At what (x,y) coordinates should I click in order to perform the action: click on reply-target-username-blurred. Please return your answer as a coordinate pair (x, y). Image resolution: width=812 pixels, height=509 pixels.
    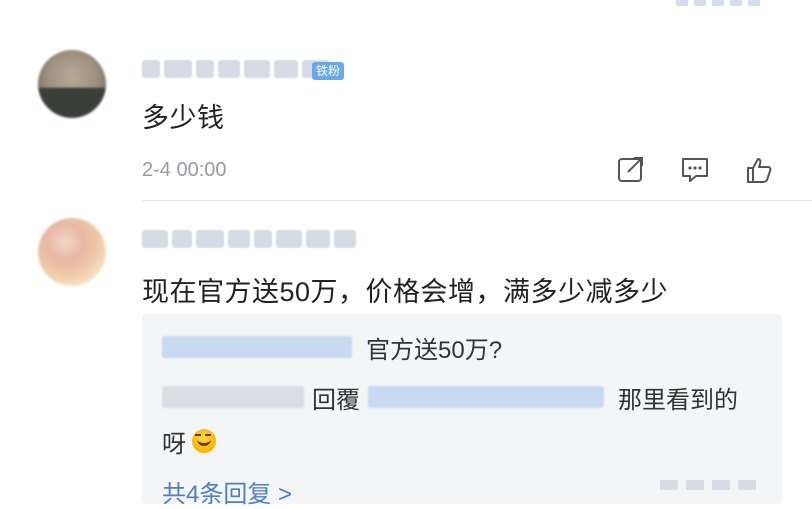
    Looking at the image, I should click on (486, 397).